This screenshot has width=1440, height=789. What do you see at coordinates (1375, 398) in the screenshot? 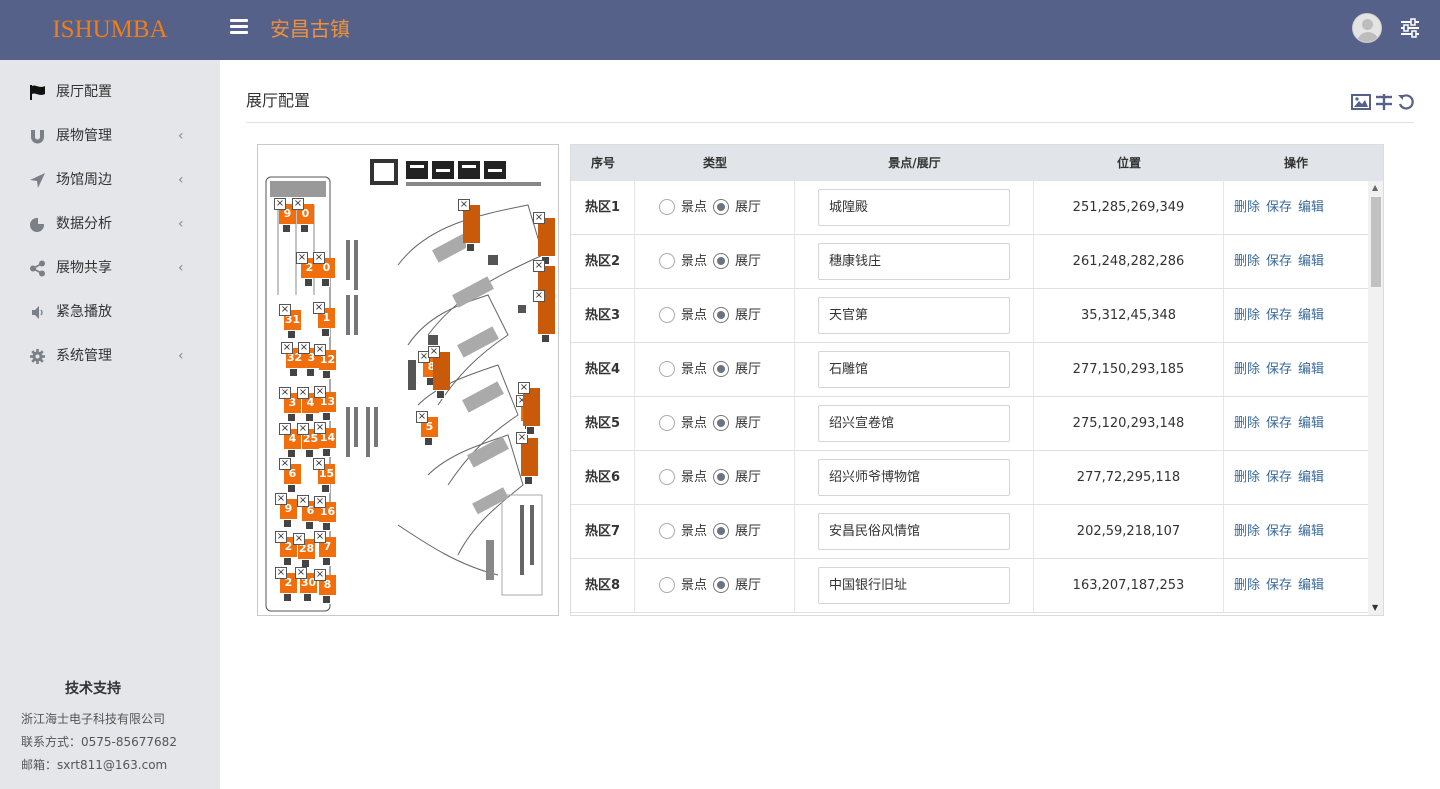
I see `table-scrollbar: ▲ ▼` at bounding box center [1375, 398].